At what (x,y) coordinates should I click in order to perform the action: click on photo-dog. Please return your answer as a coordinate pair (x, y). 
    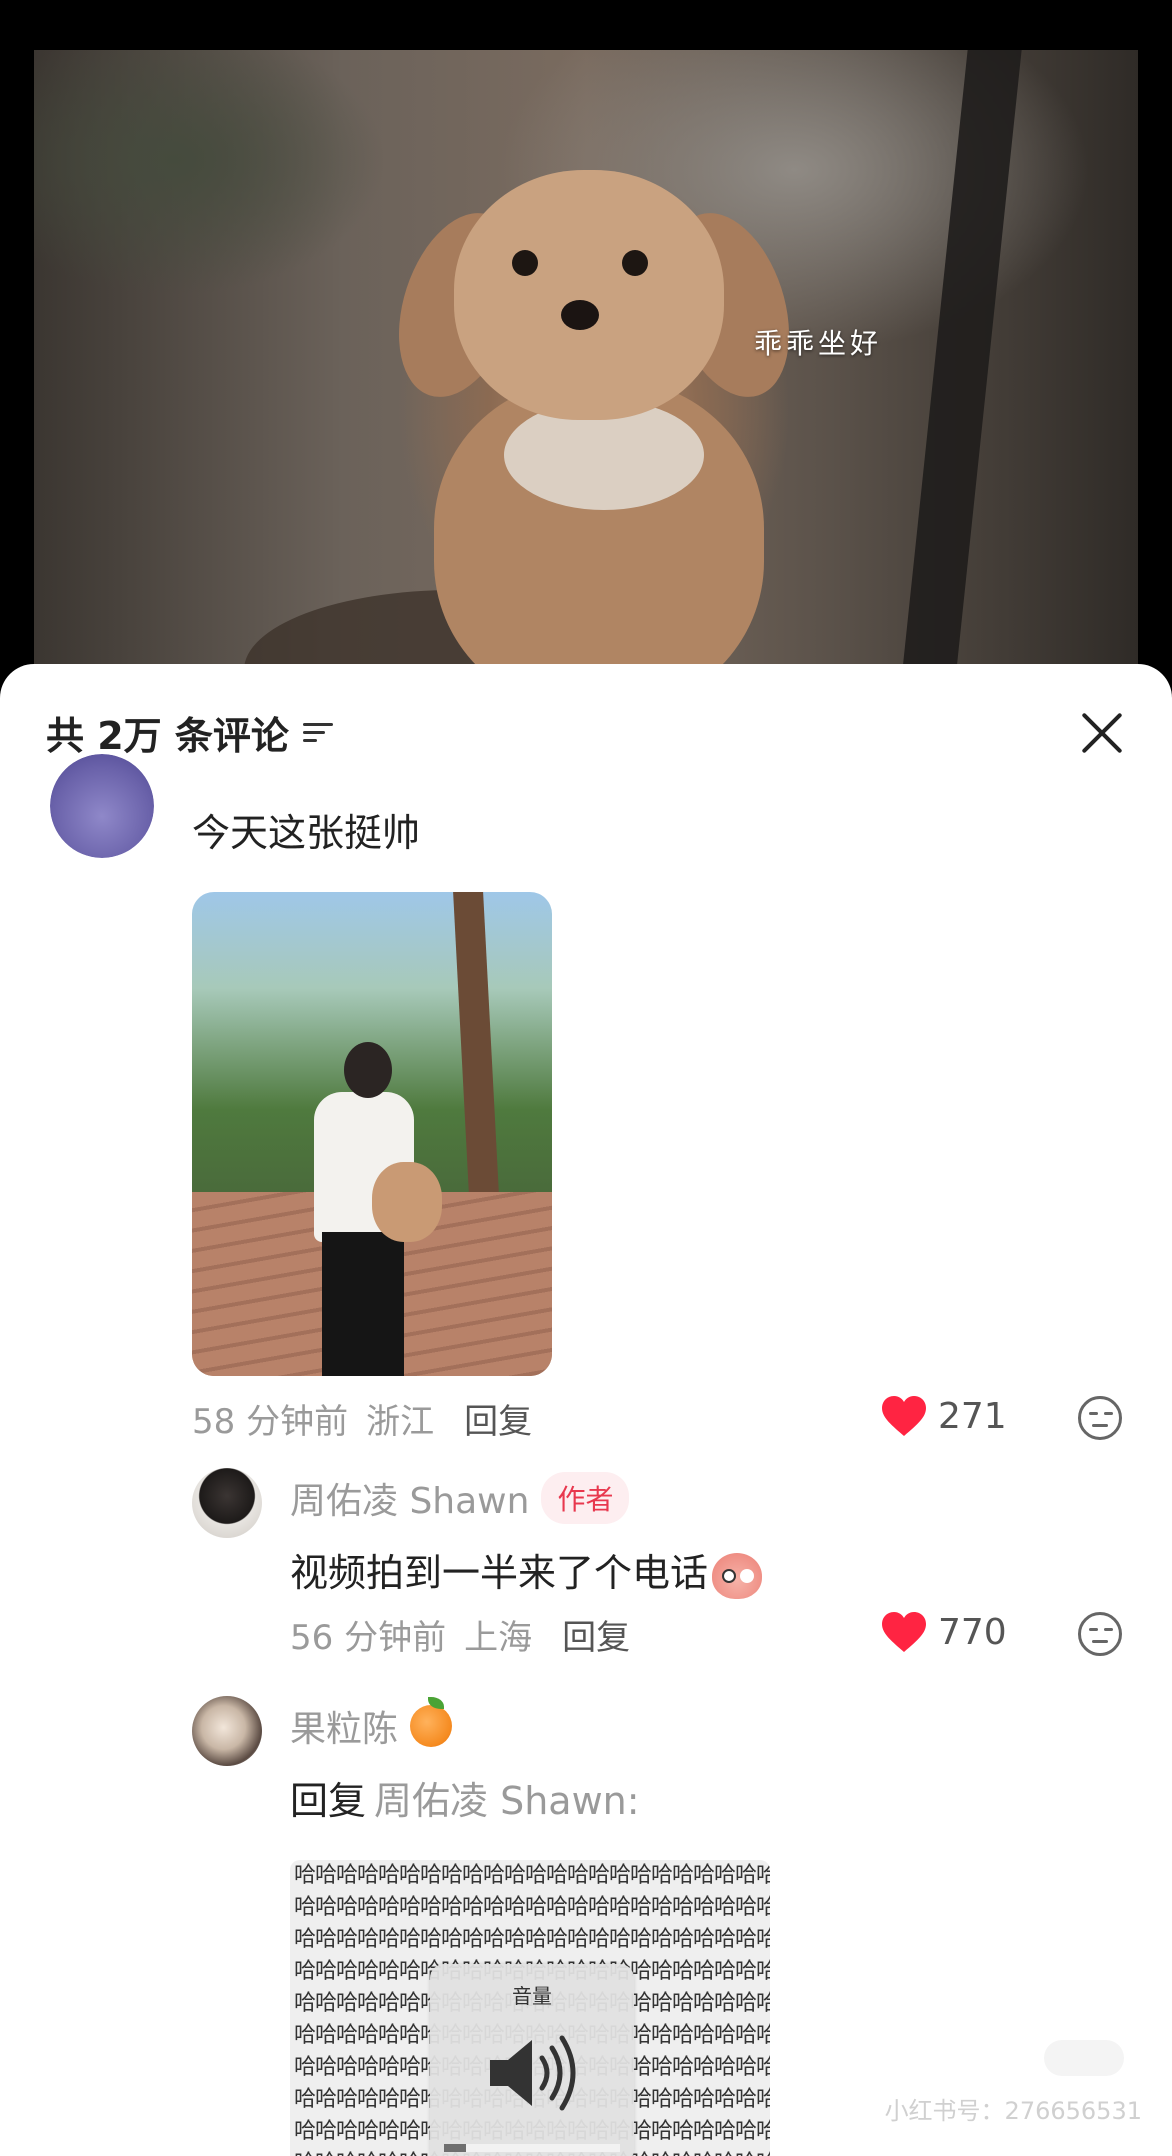
    Looking at the image, I should click on (407, 1202).